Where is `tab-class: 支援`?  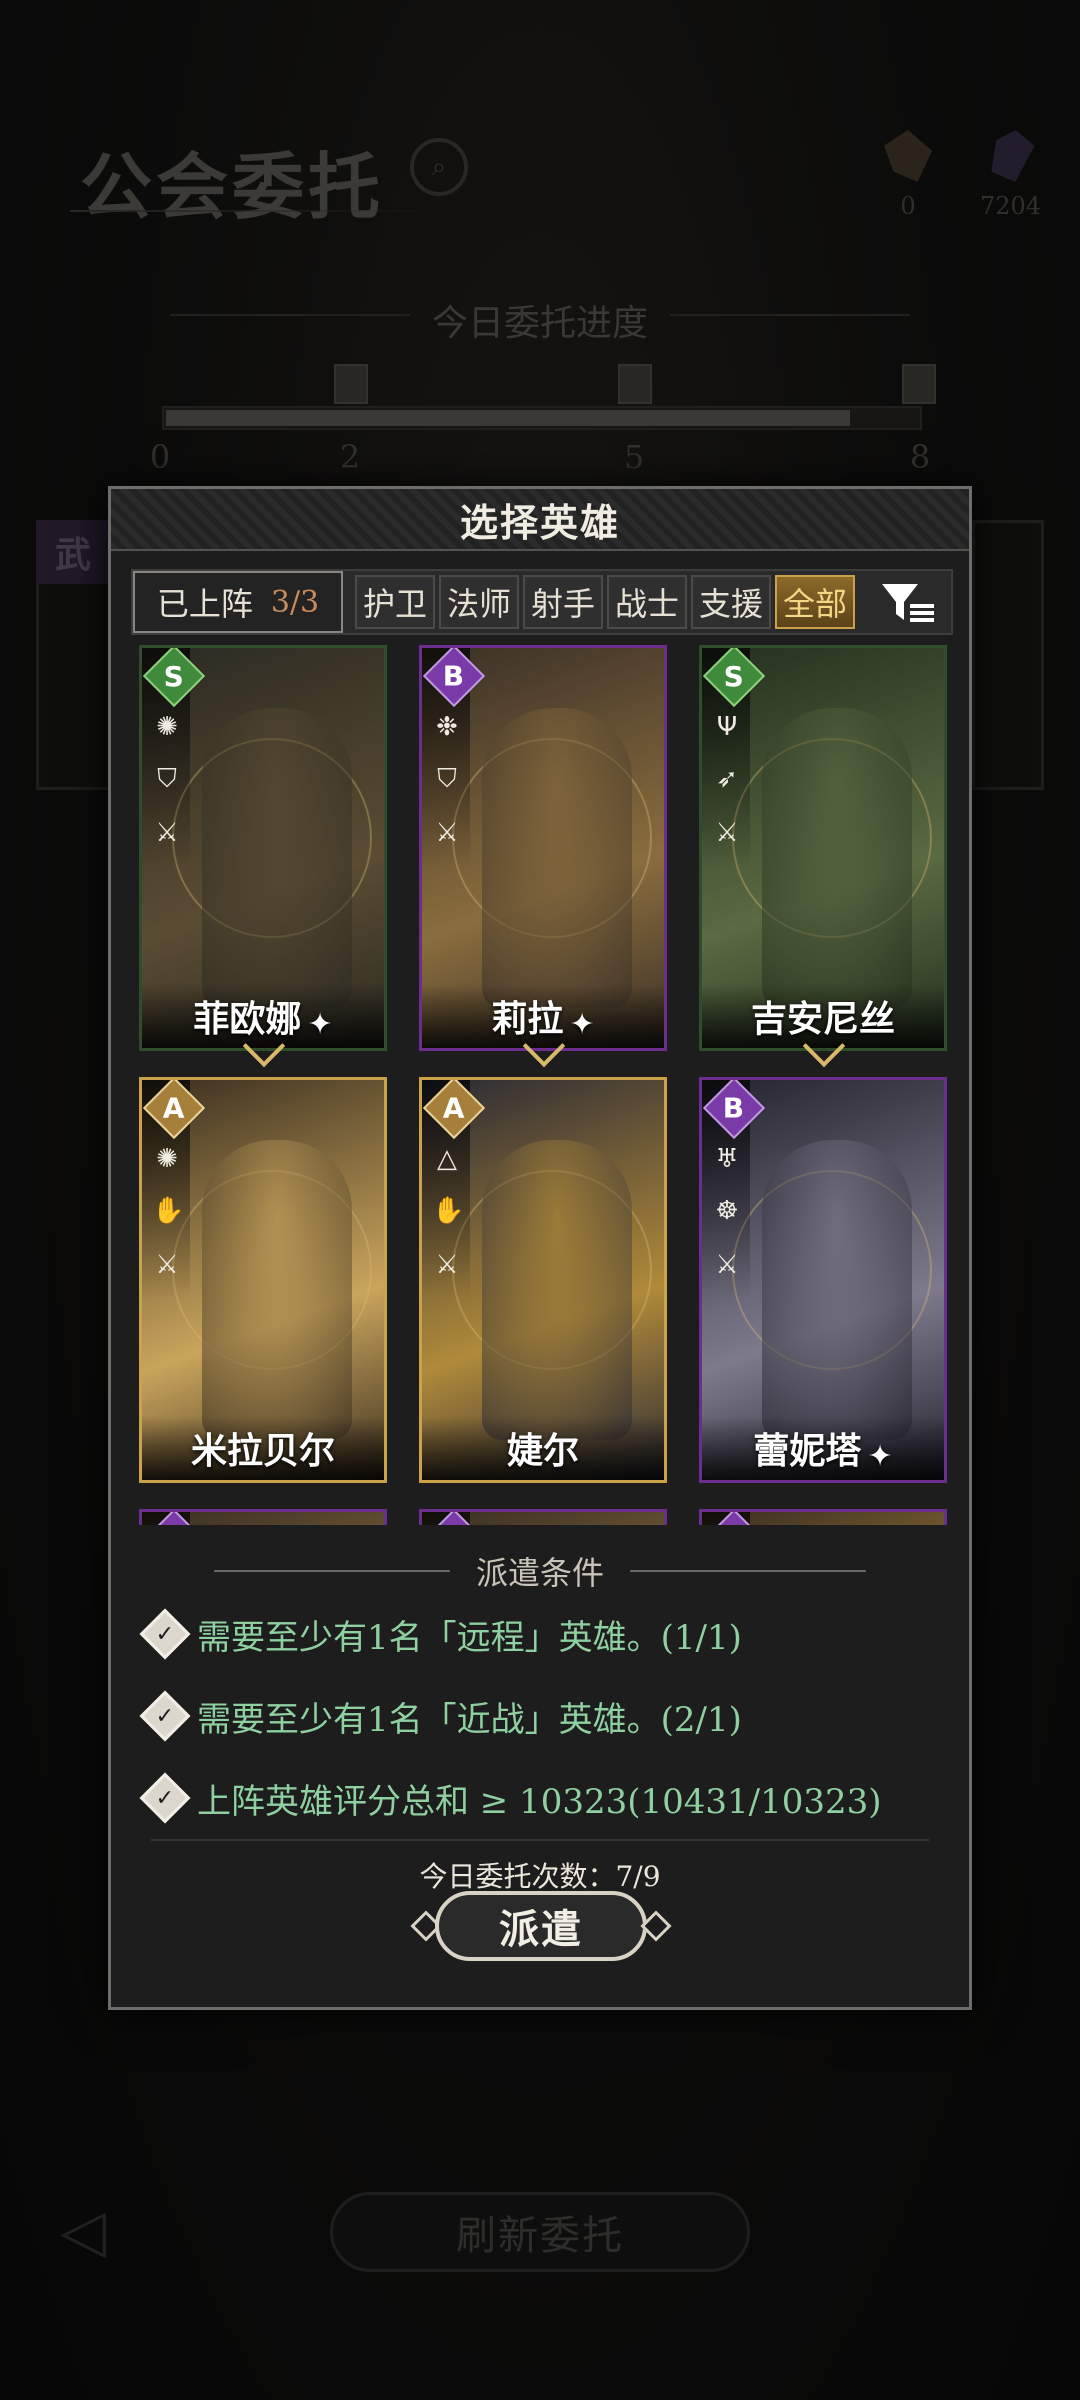
tab-class: 支援 is located at coordinates (731, 602).